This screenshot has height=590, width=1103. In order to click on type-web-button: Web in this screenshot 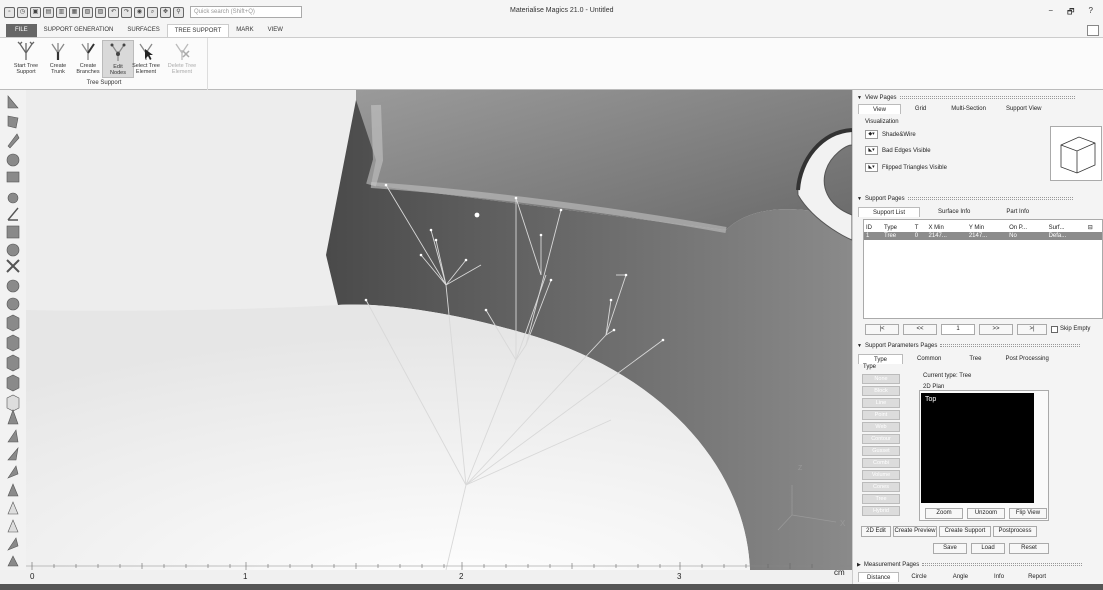, I will do `click(881, 427)`.